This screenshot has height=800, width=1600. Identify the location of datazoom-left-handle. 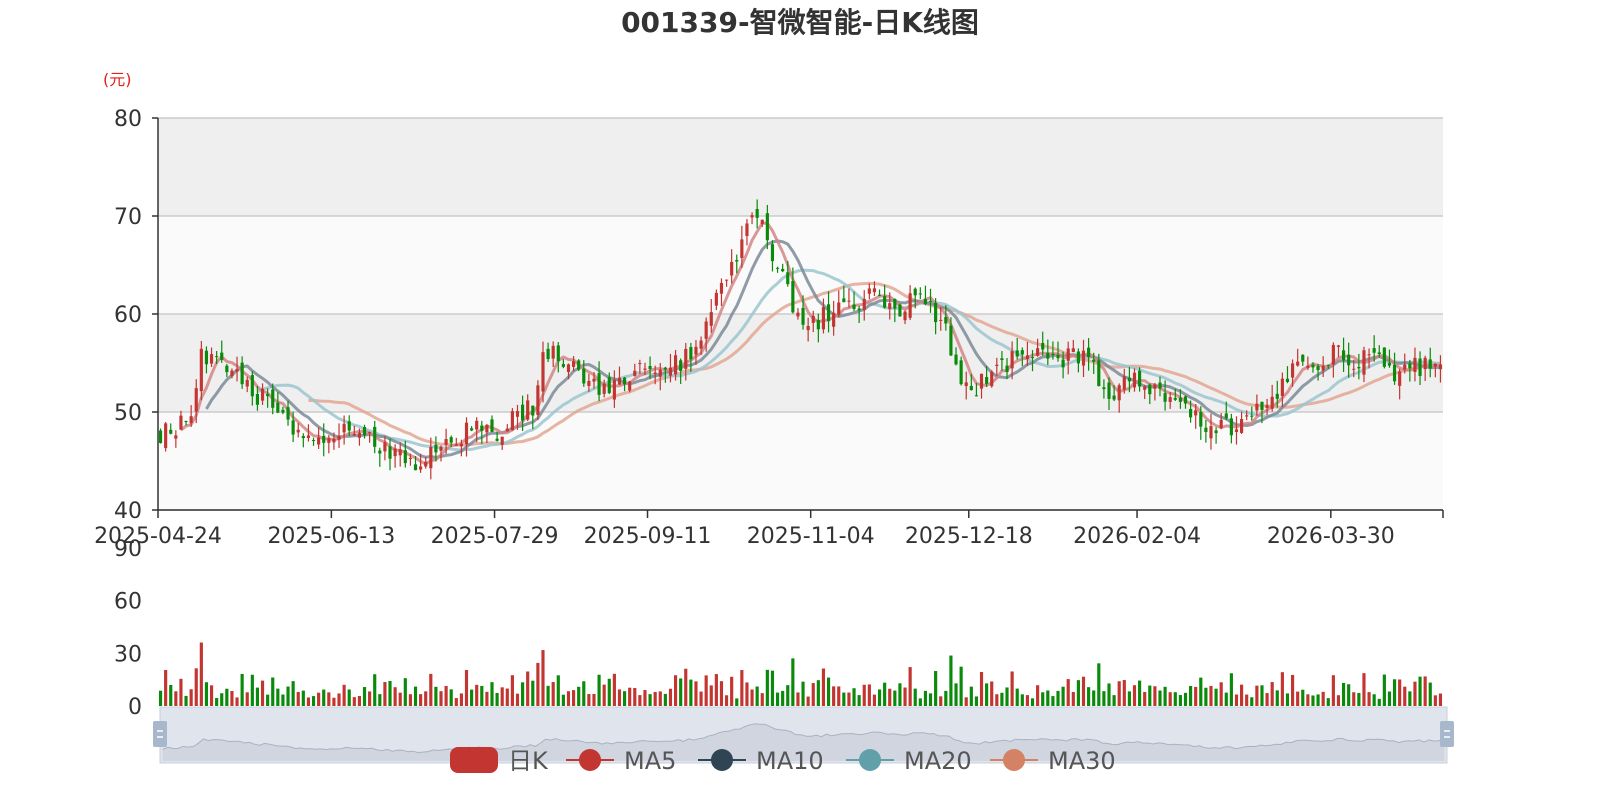
(160, 734).